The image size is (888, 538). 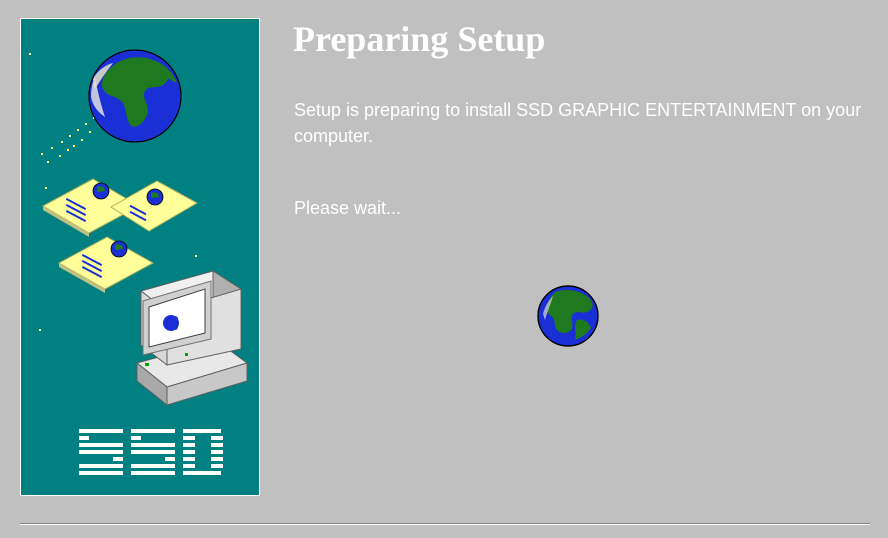 I want to click on computer-icon, so click(x=192, y=338).